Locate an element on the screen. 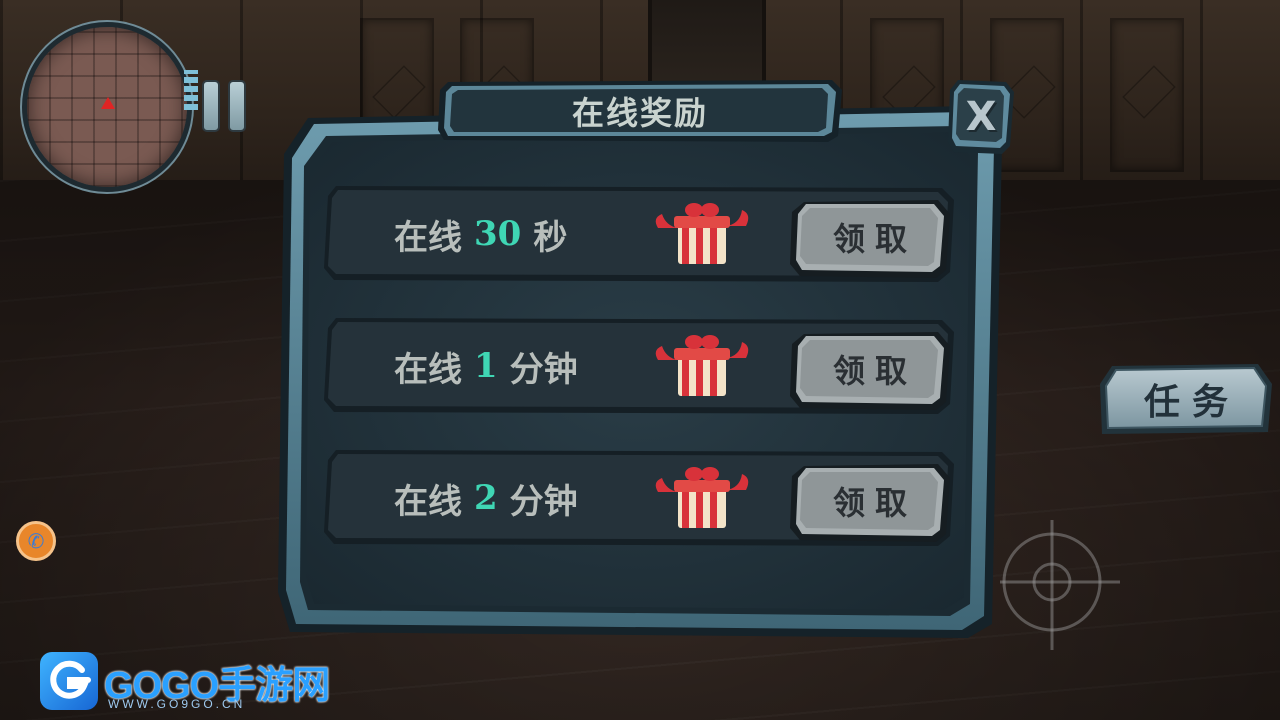 Image resolution: width=1280 pixels, height=720 pixels. reward-unit: 秒 is located at coordinates (550, 237).